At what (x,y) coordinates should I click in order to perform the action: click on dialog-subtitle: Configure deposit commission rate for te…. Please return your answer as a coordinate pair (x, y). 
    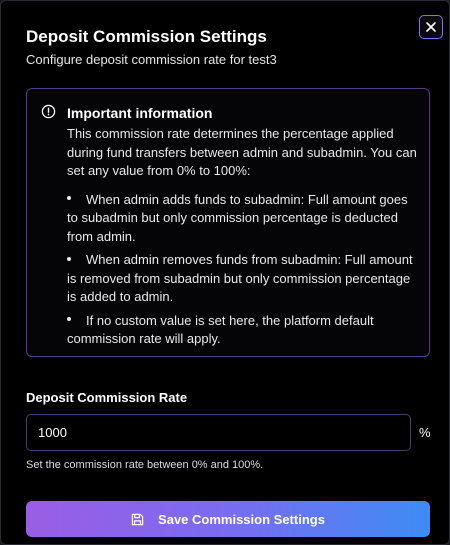
    Looking at the image, I should click on (151, 59).